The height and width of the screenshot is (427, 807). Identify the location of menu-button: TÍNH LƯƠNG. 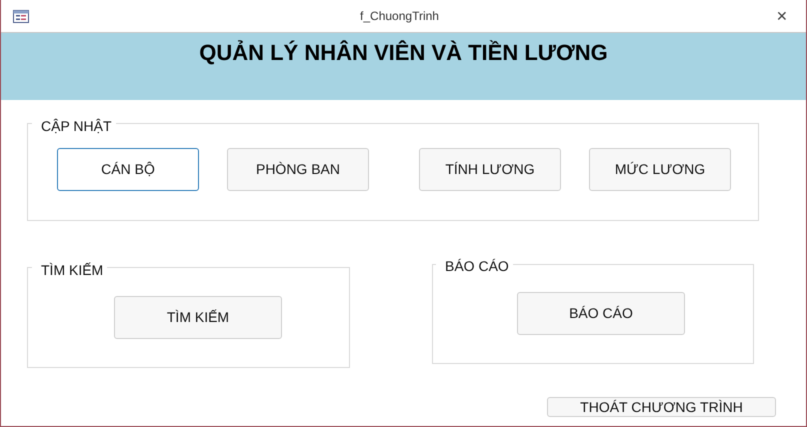
(490, 169).